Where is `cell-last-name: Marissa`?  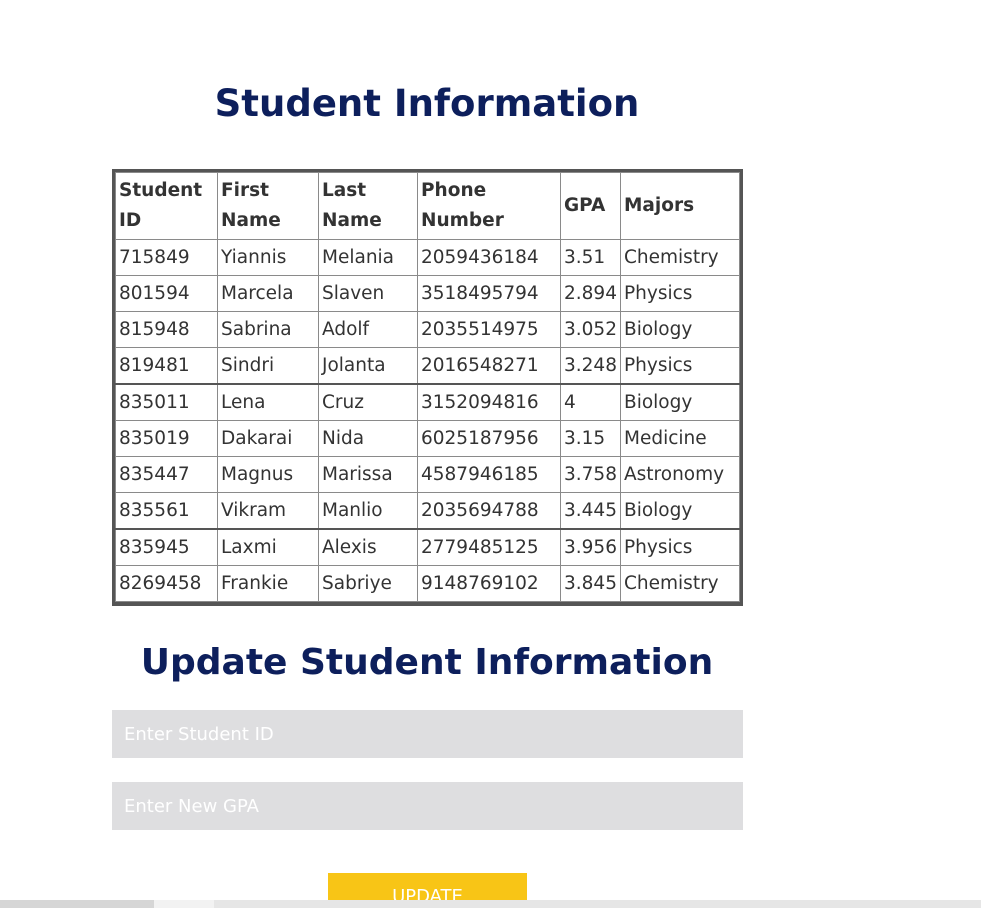
cell-last-name: Marissa is located at coordinates (368, 474).